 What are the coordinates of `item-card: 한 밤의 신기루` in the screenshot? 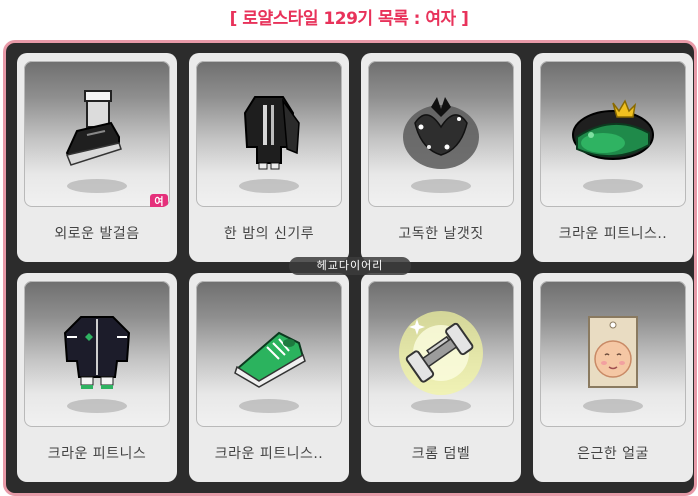 It's located at (269, 157).